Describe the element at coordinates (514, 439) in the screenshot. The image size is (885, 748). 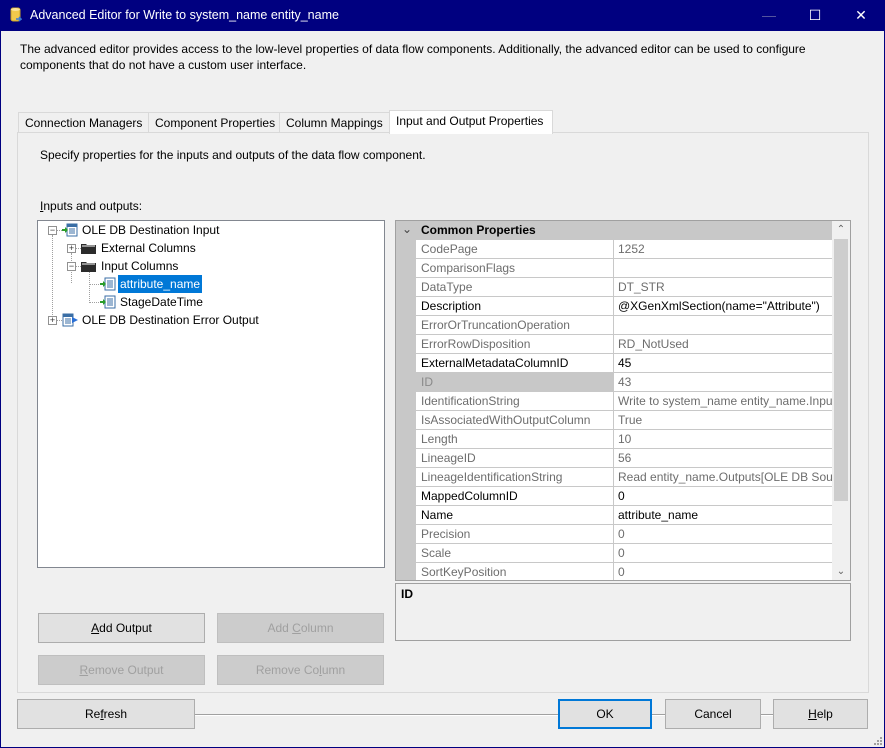
I see `property-name: Length` at that location.